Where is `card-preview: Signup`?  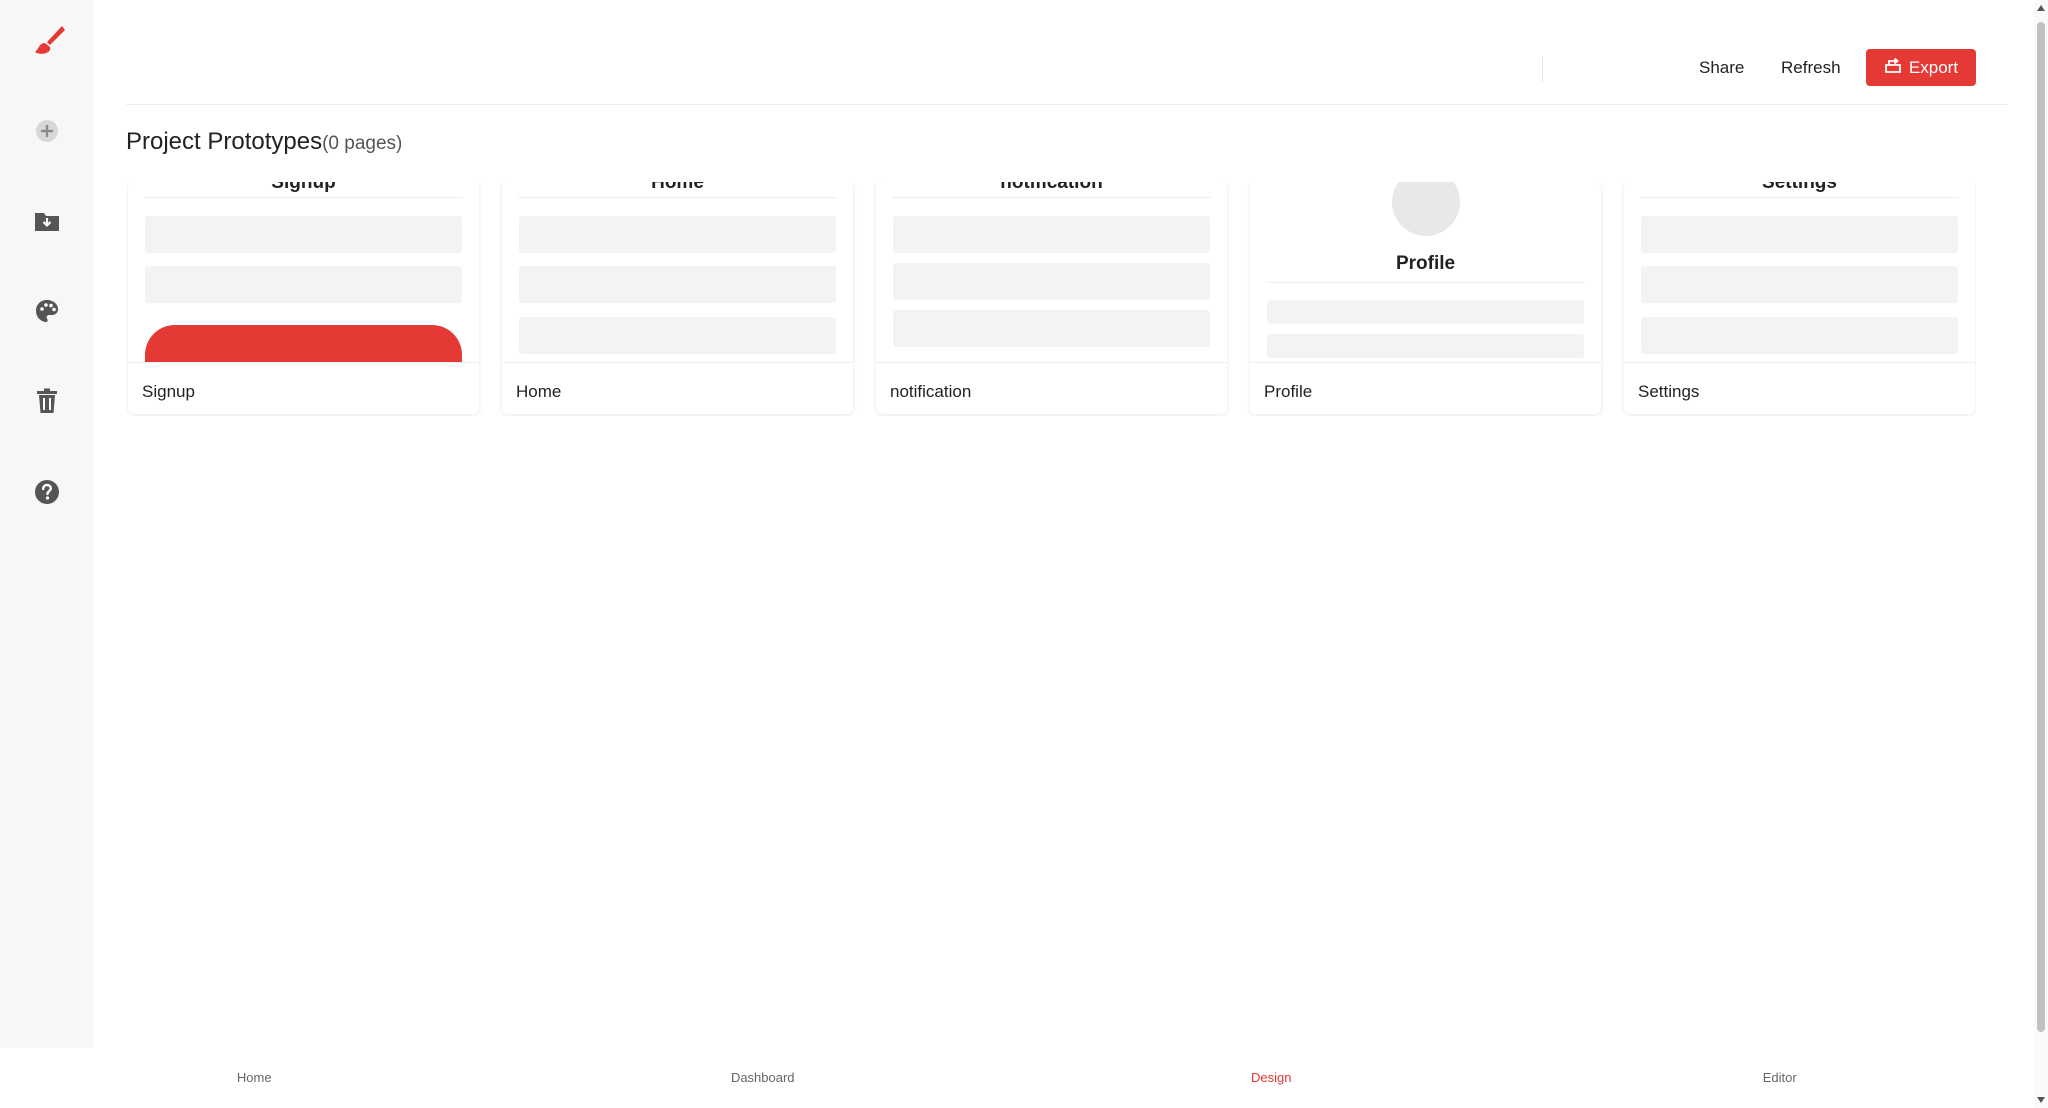 card-preview: Signup is located at coordinates (303, 272).